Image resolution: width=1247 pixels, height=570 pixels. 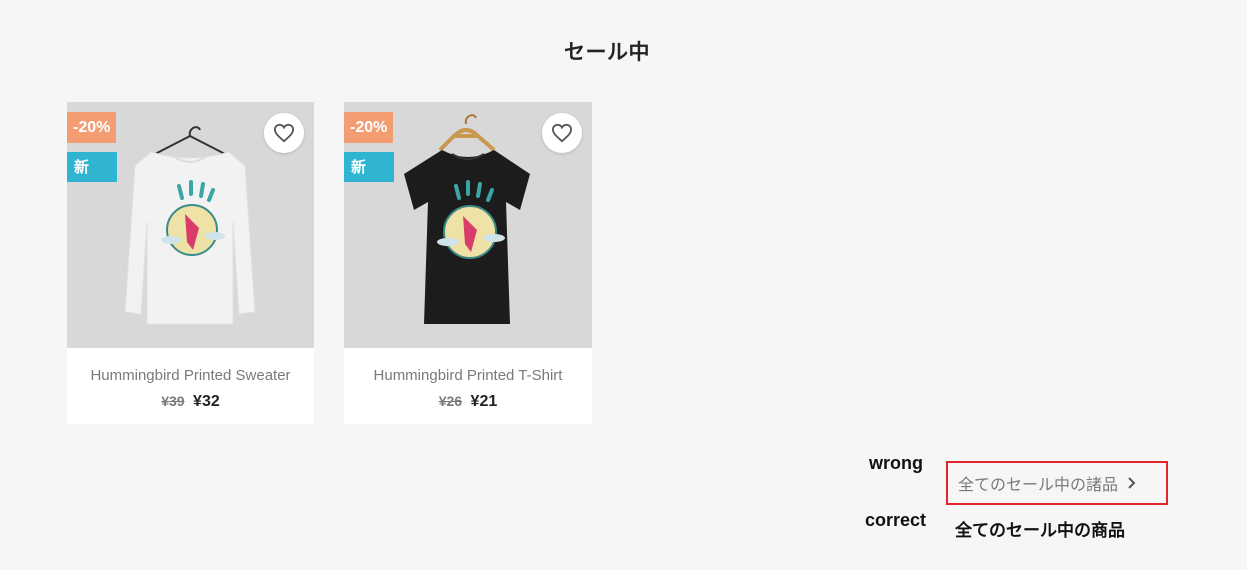 I want to click on wrong-label: wrong, so click(x=896, y=463).